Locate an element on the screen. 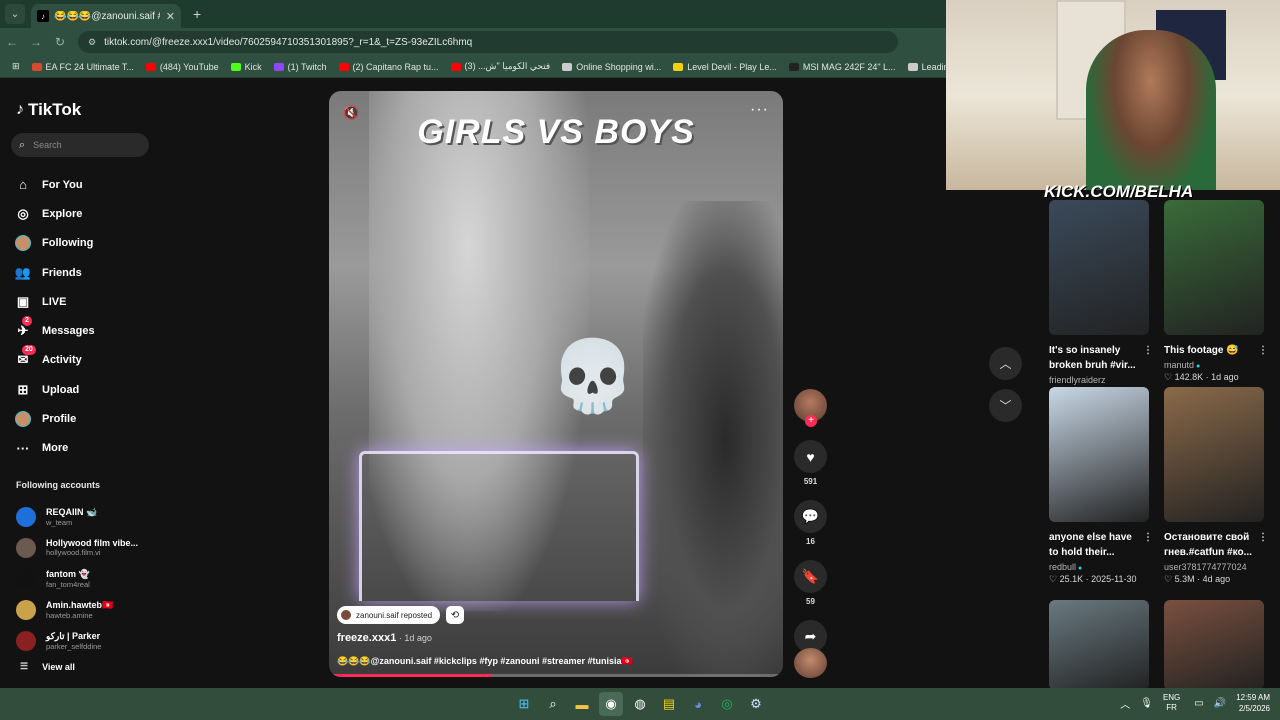 Image resolution: width=1280 pixels, height=720 pixels. following-account: fantom 👻 fan_tom4real is located at coordinates (77, 578).